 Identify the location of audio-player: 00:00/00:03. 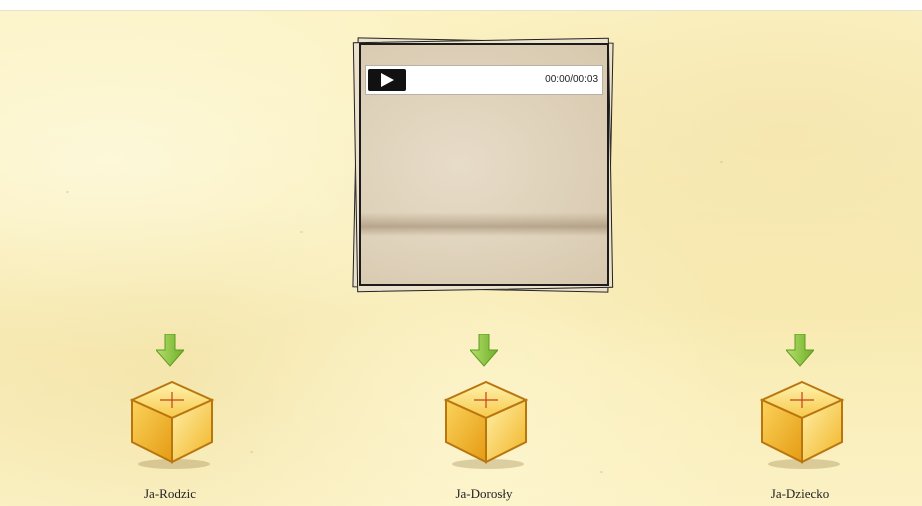
(484, 80).